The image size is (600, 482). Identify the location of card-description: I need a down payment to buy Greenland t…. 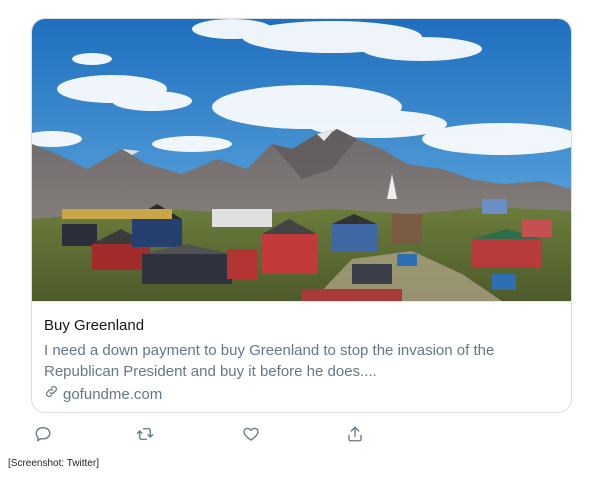
(269, 361).